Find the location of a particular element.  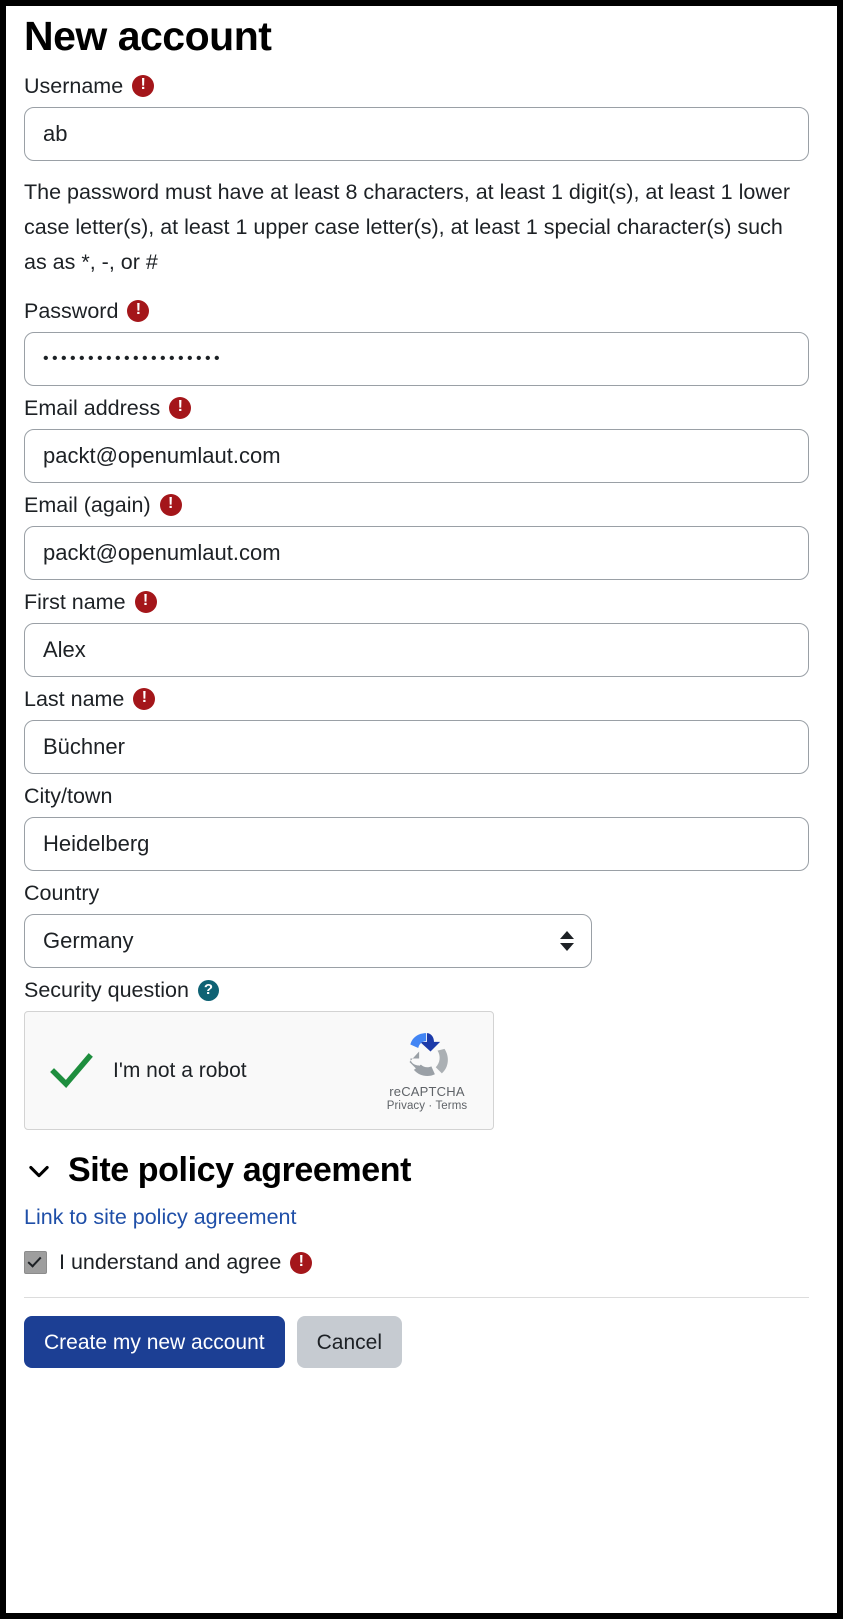

recaptcha-legal-links: Privacy · Terms is located at coordinates (427, 1106).